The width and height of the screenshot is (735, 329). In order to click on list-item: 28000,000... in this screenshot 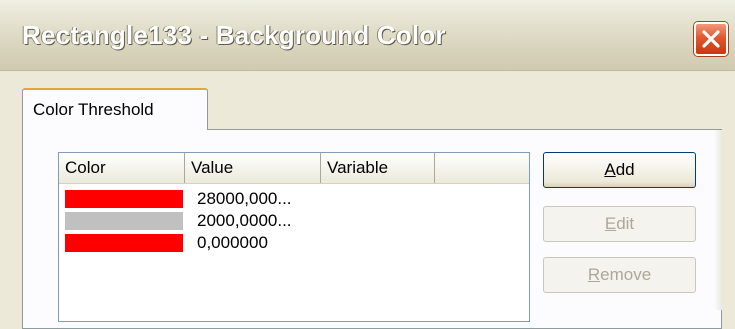, I will do `click(295, 199)`.